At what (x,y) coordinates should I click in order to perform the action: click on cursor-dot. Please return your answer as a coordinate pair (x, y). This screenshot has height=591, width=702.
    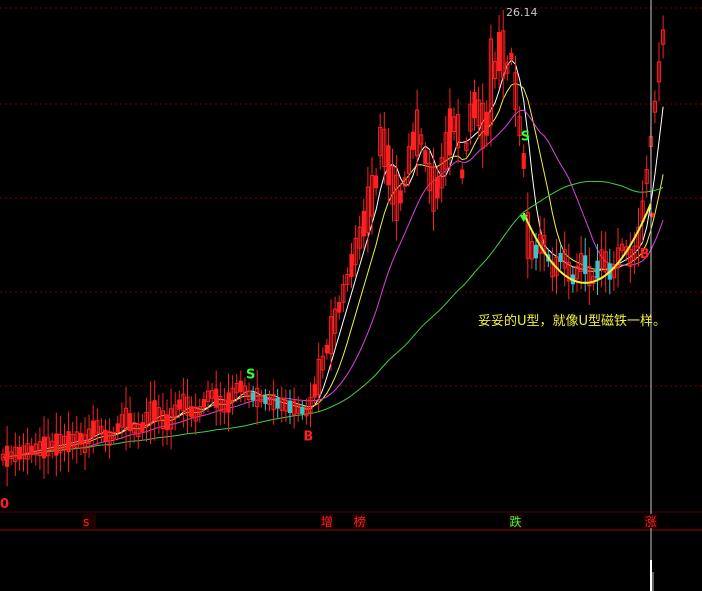
    Looking at the image, I should click on (652, 215).